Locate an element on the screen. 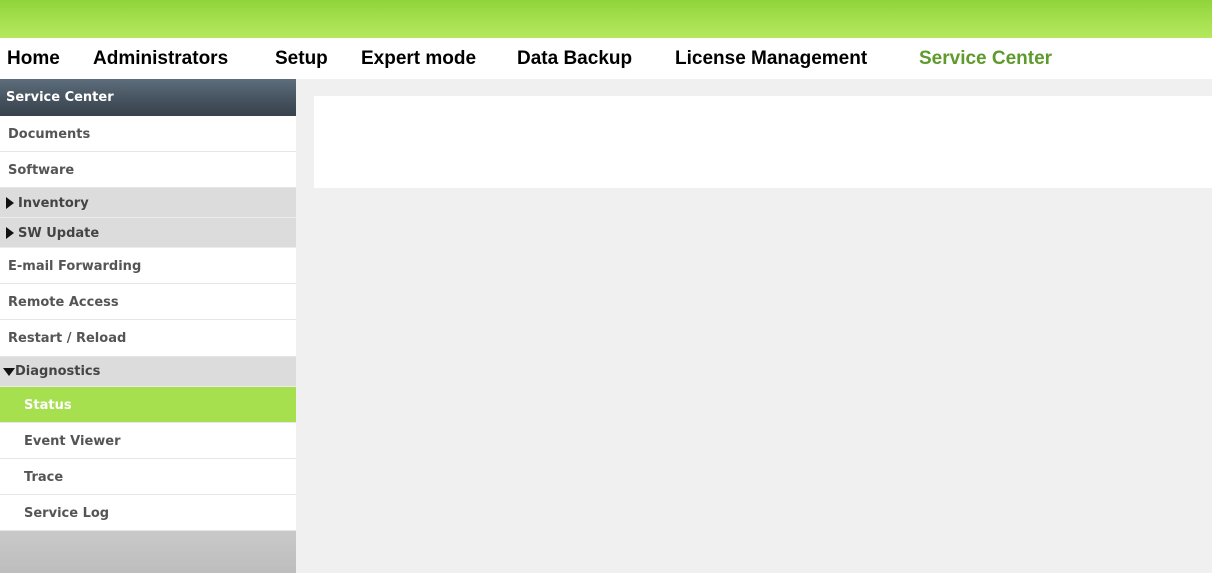  top-banner is located at coordinates (606, 19).